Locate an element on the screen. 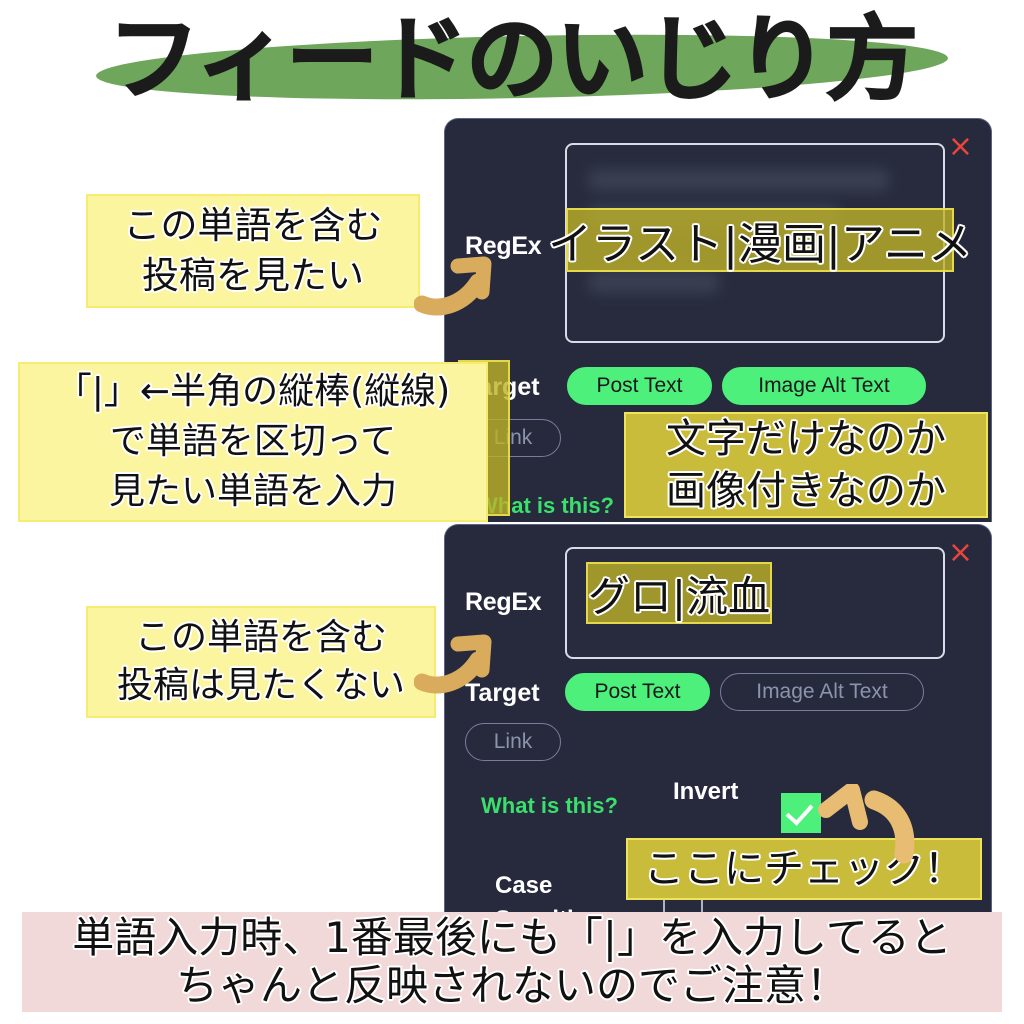  annotation-line: で単語を区切って is located at coordinates (253, 441).